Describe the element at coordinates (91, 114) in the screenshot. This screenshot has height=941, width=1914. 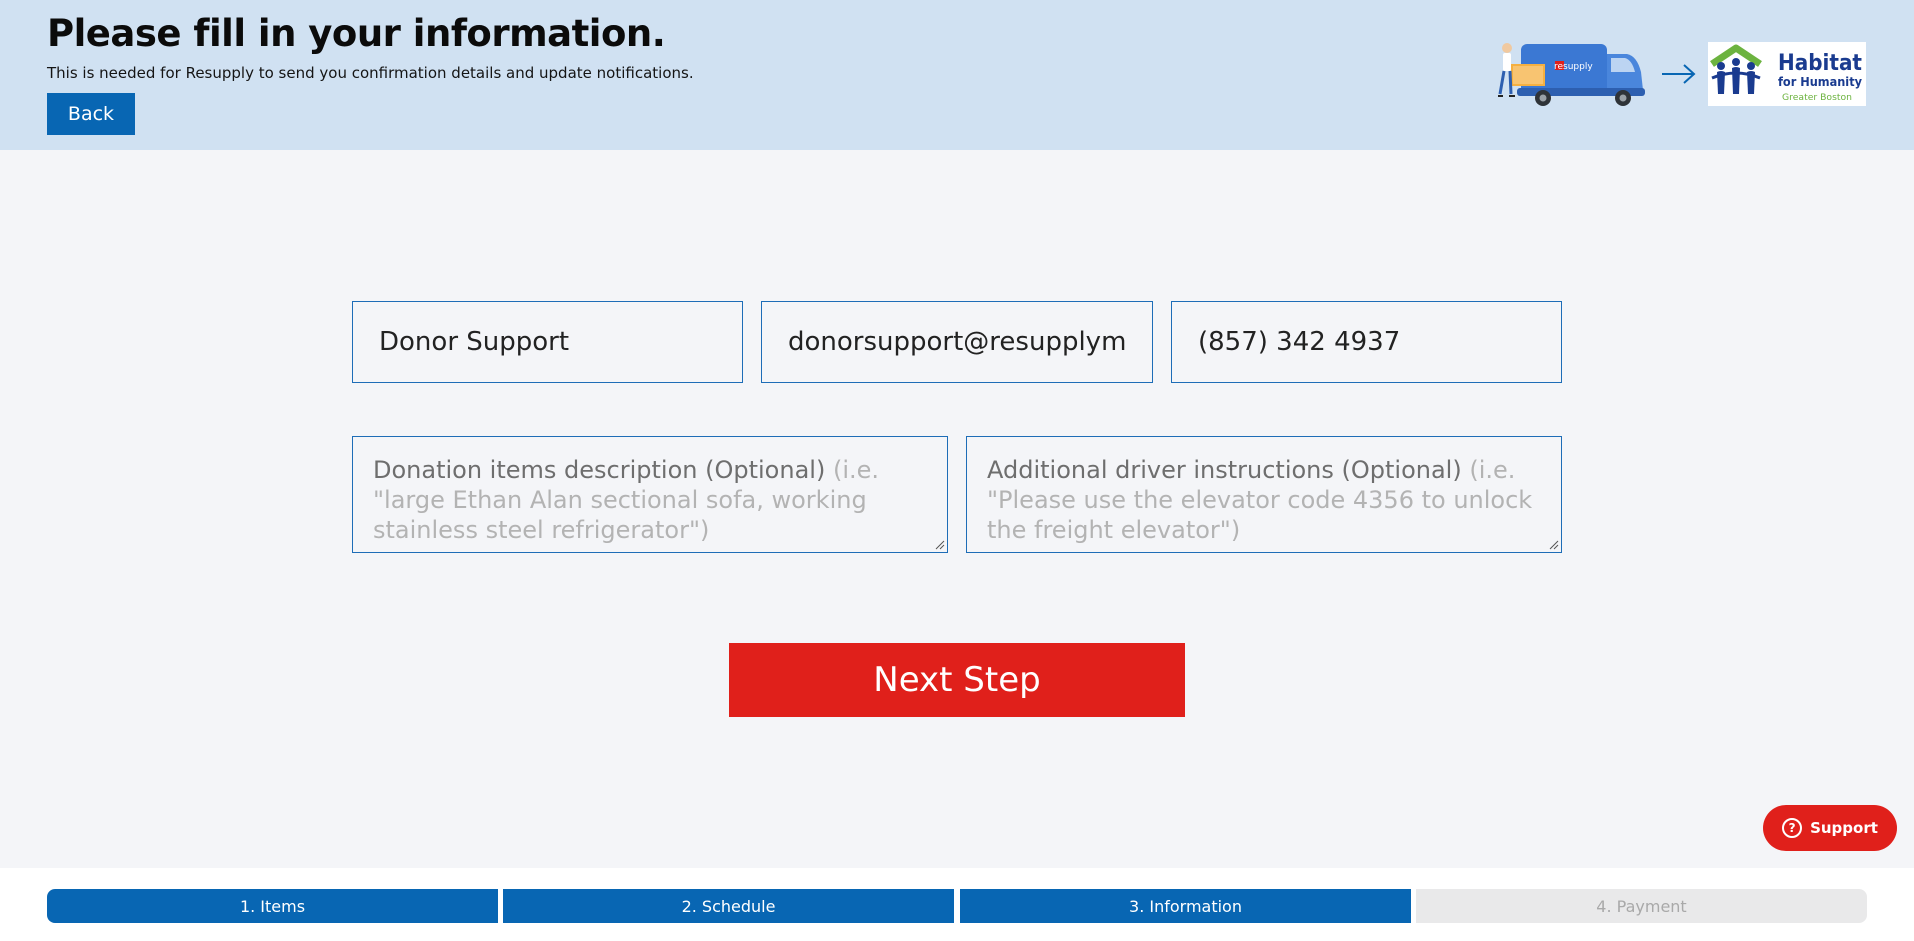
I see `back-button: Back` at that location.